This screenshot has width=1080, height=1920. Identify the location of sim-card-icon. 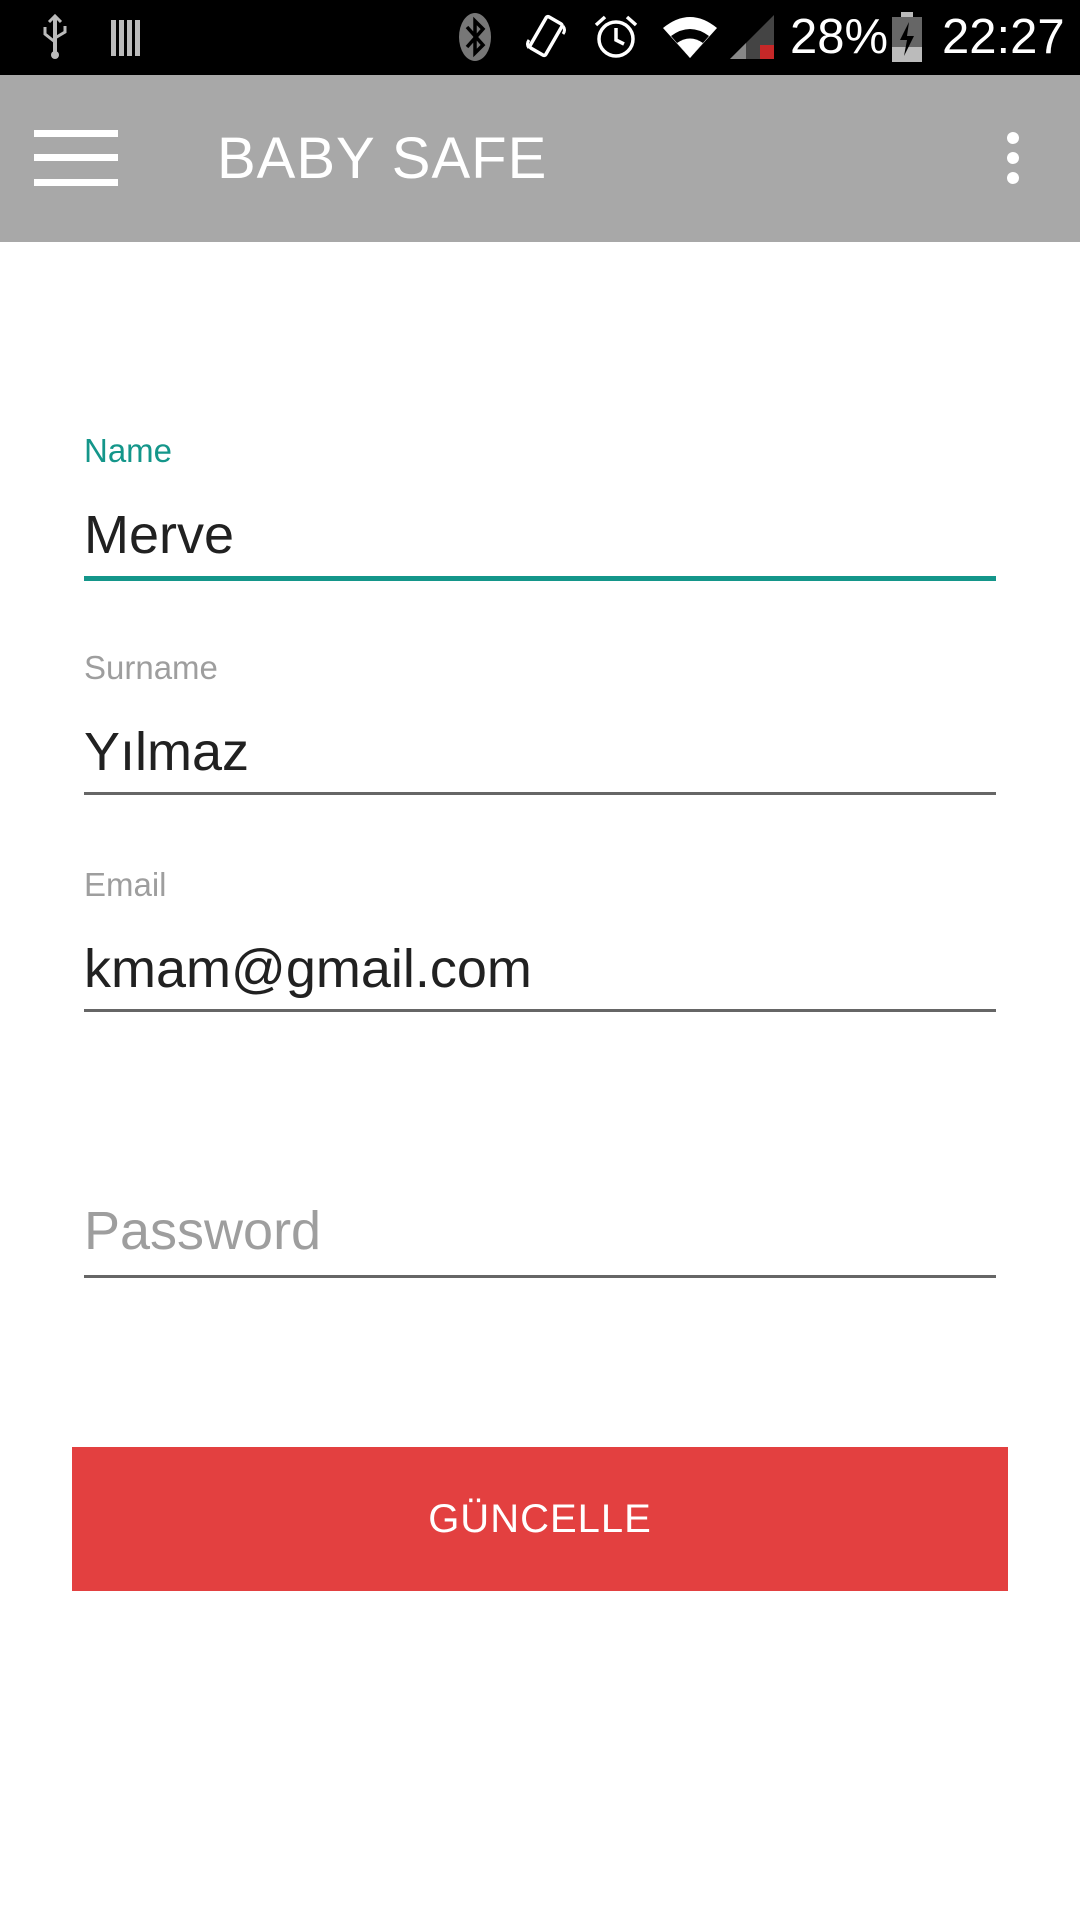
(126, 37).